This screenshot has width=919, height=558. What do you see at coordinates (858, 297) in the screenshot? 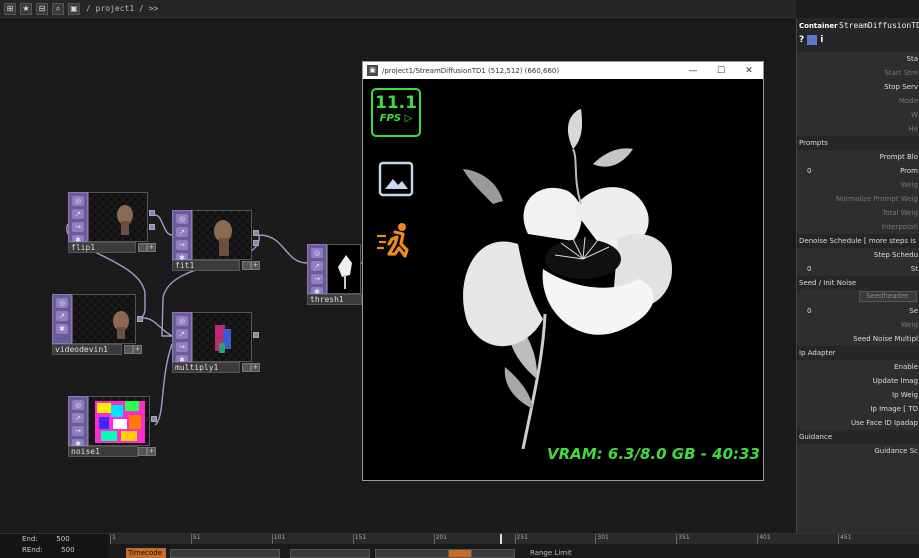
I see `parameter-row: Seedheader` at bounding box center [858, 297].